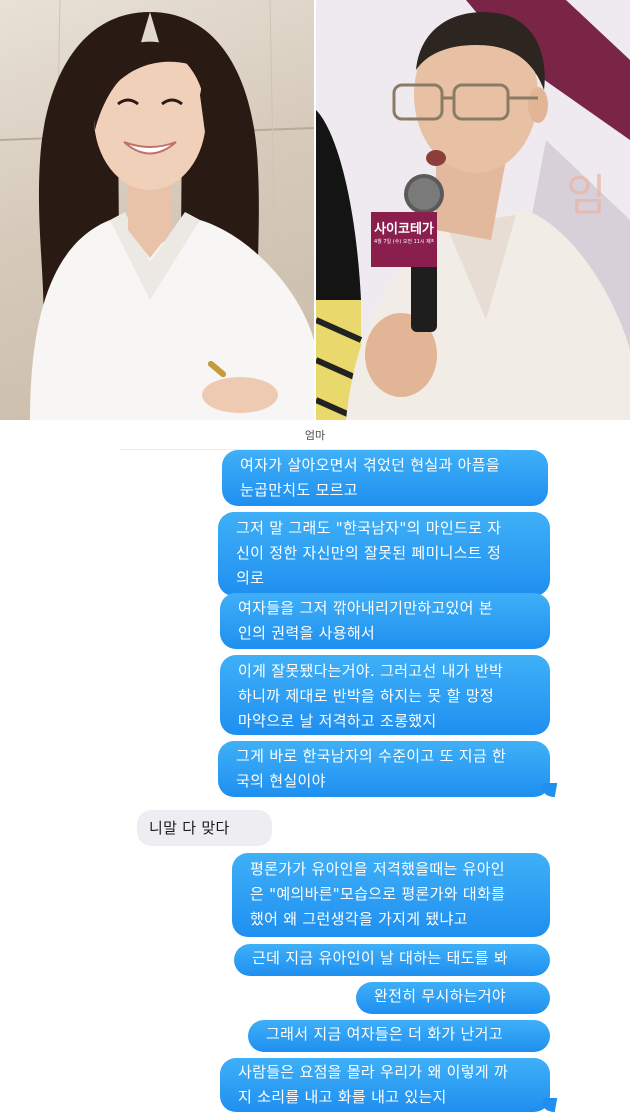 Image resolution: width=630 pixels, height=1114 pixels. I want to click on microphone-sign-text: 사이코테가, so click(404, 229).